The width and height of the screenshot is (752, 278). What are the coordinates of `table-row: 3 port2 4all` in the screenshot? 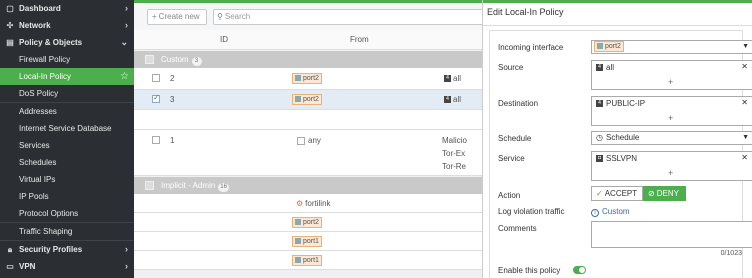 It's located at (308, 100).